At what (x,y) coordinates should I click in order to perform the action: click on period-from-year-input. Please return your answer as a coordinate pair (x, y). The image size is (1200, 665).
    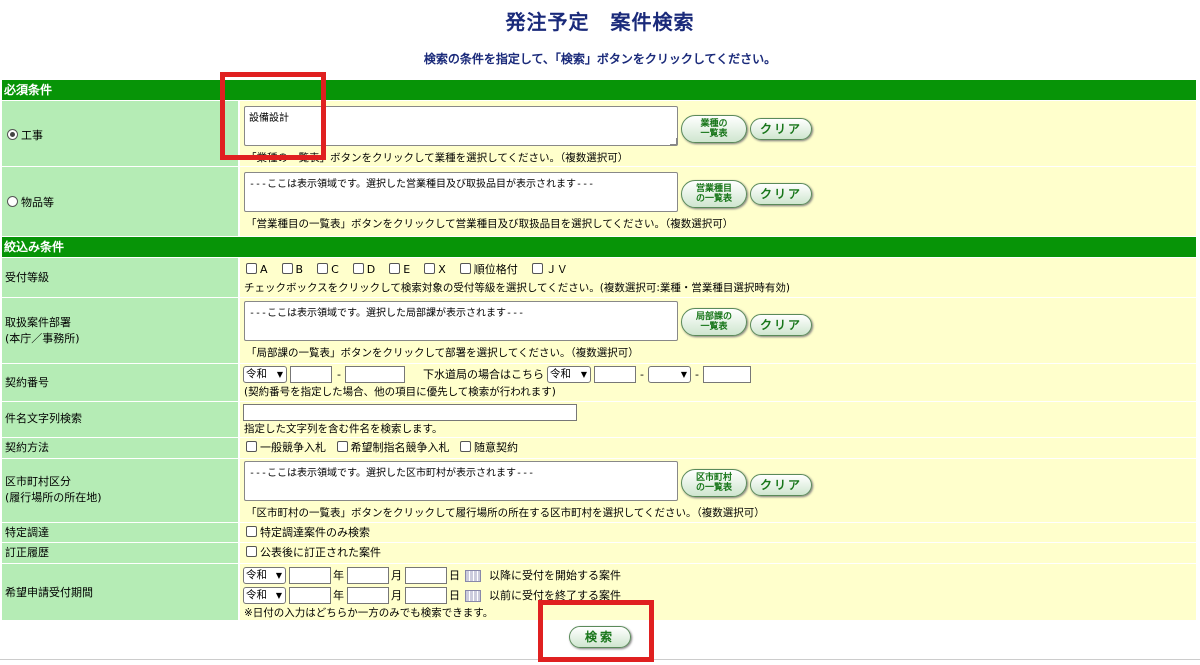
    Looking at the image, I should click on (310, 575).